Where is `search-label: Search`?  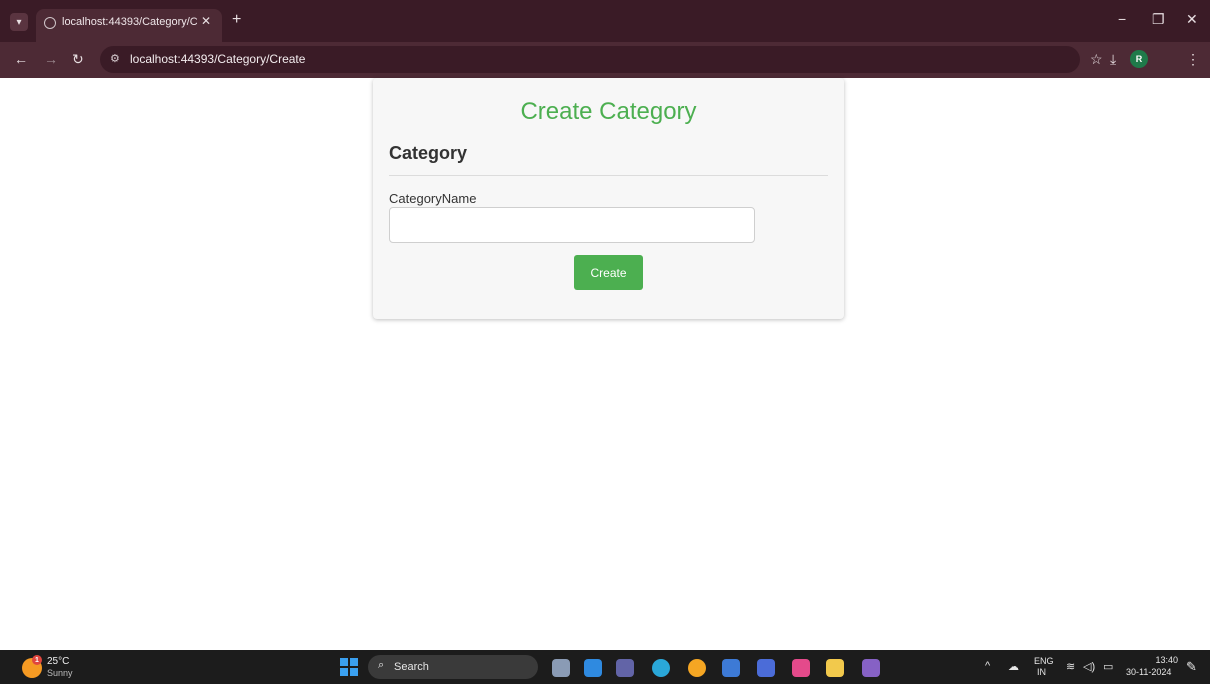 search-label: Search is located at coordinates (411, 667).